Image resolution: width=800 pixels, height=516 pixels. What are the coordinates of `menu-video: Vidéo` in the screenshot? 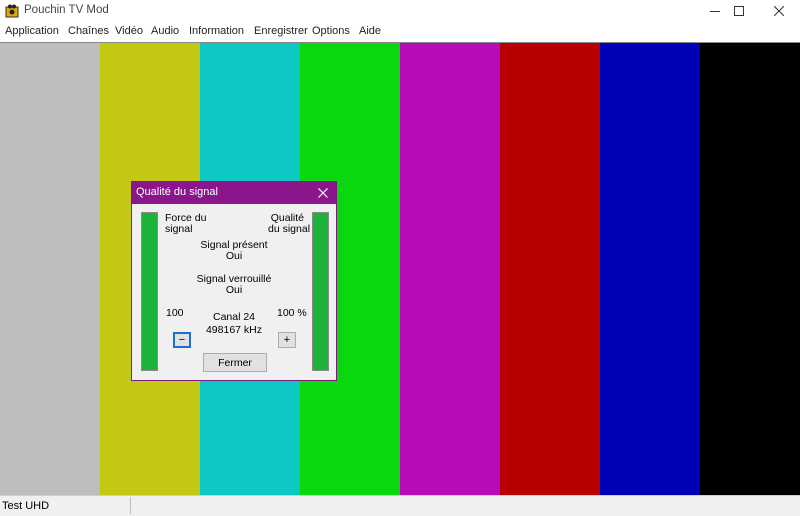 It's located at (129, 31).